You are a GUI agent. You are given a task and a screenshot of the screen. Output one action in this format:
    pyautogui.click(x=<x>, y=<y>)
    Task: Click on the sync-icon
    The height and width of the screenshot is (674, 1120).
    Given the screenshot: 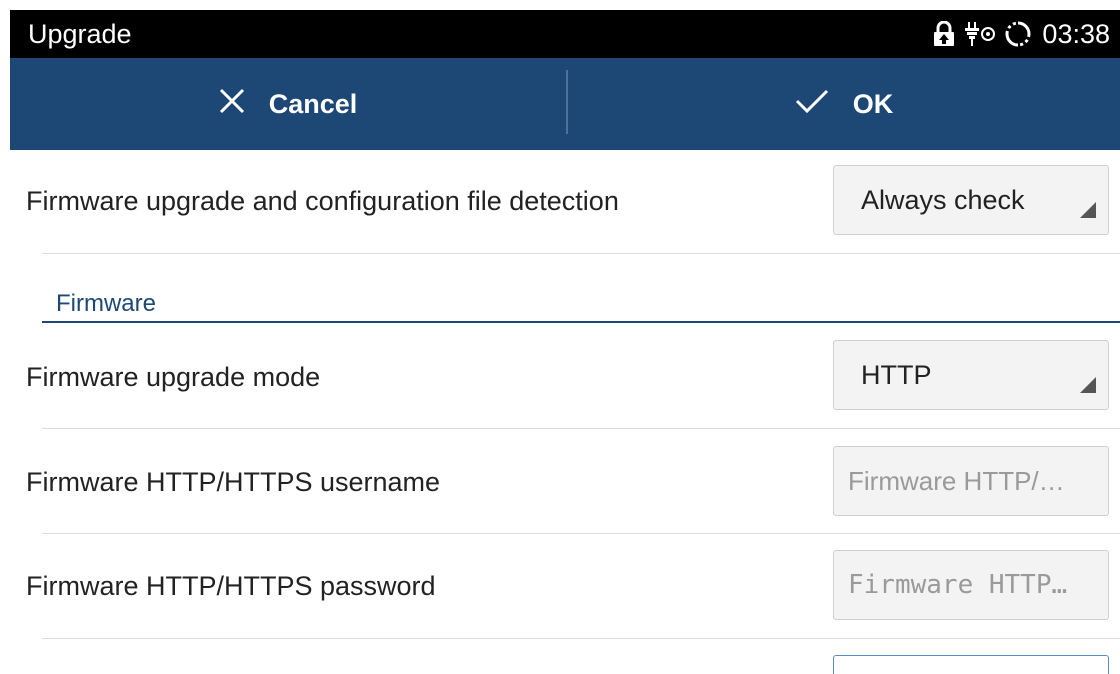 What is the action you would take?
    pyautogui.click(x=1018, y=34)
    